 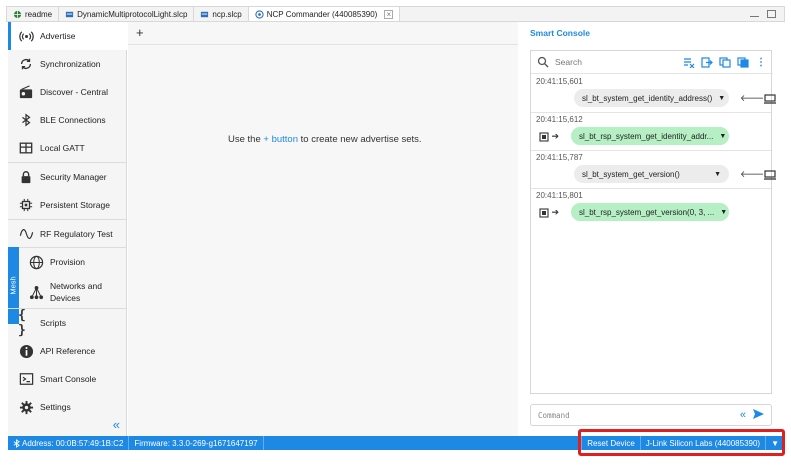 I want to click on history-icon: «, so click(x=743, y=415).